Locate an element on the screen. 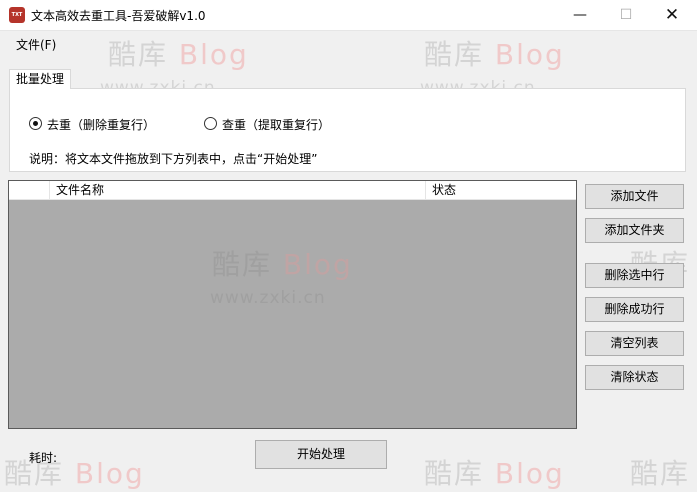 This screenshot has height=492, width=697. clear-status-button: 清除状态 is located at coordinates (634, 377).